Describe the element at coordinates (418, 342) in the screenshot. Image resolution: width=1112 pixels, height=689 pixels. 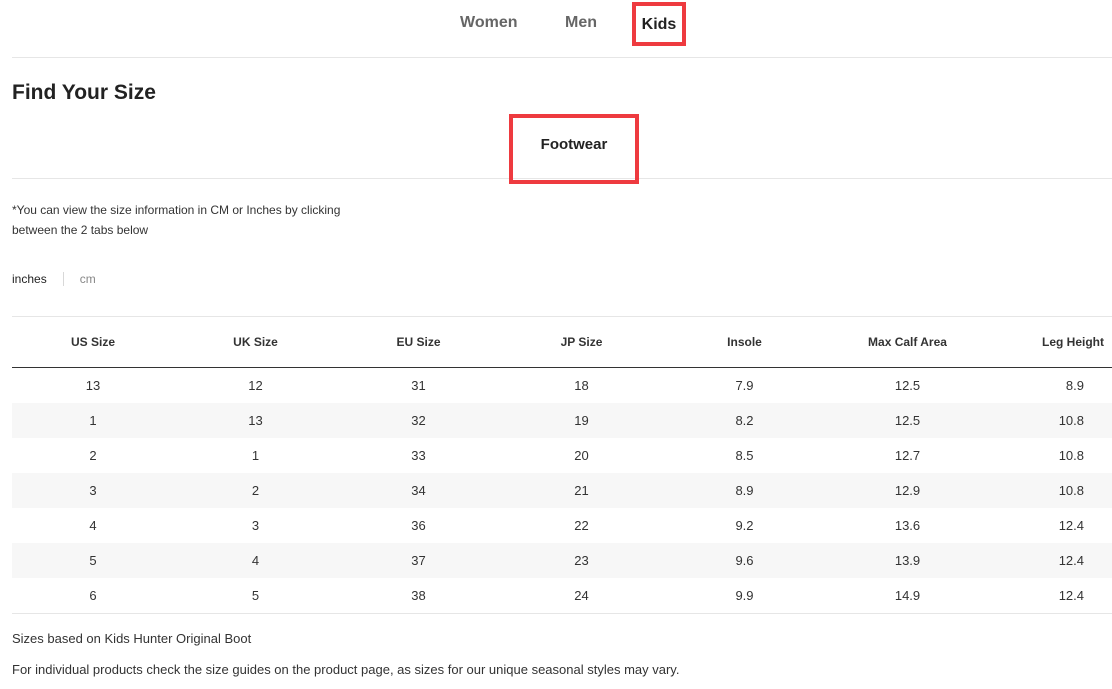
I see `column-header: EU Size` at that location.